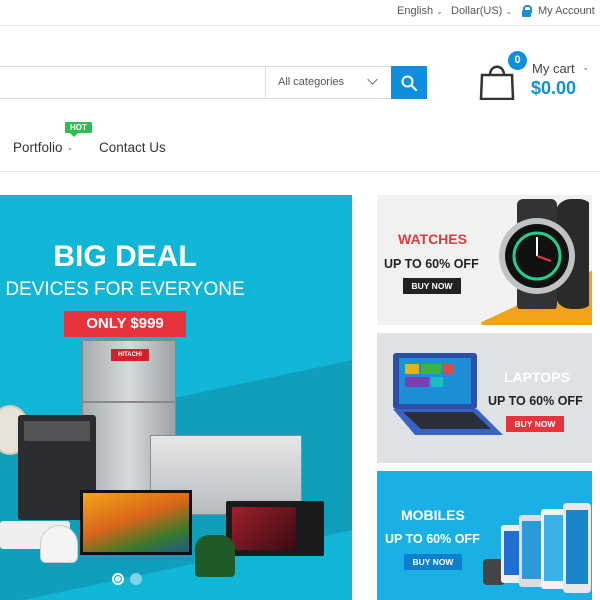 The width and height of the screenshot is (600, 600). Describe the element at coordinates (537, 548) in the screenshot. I see `smartphones-image` at that location.